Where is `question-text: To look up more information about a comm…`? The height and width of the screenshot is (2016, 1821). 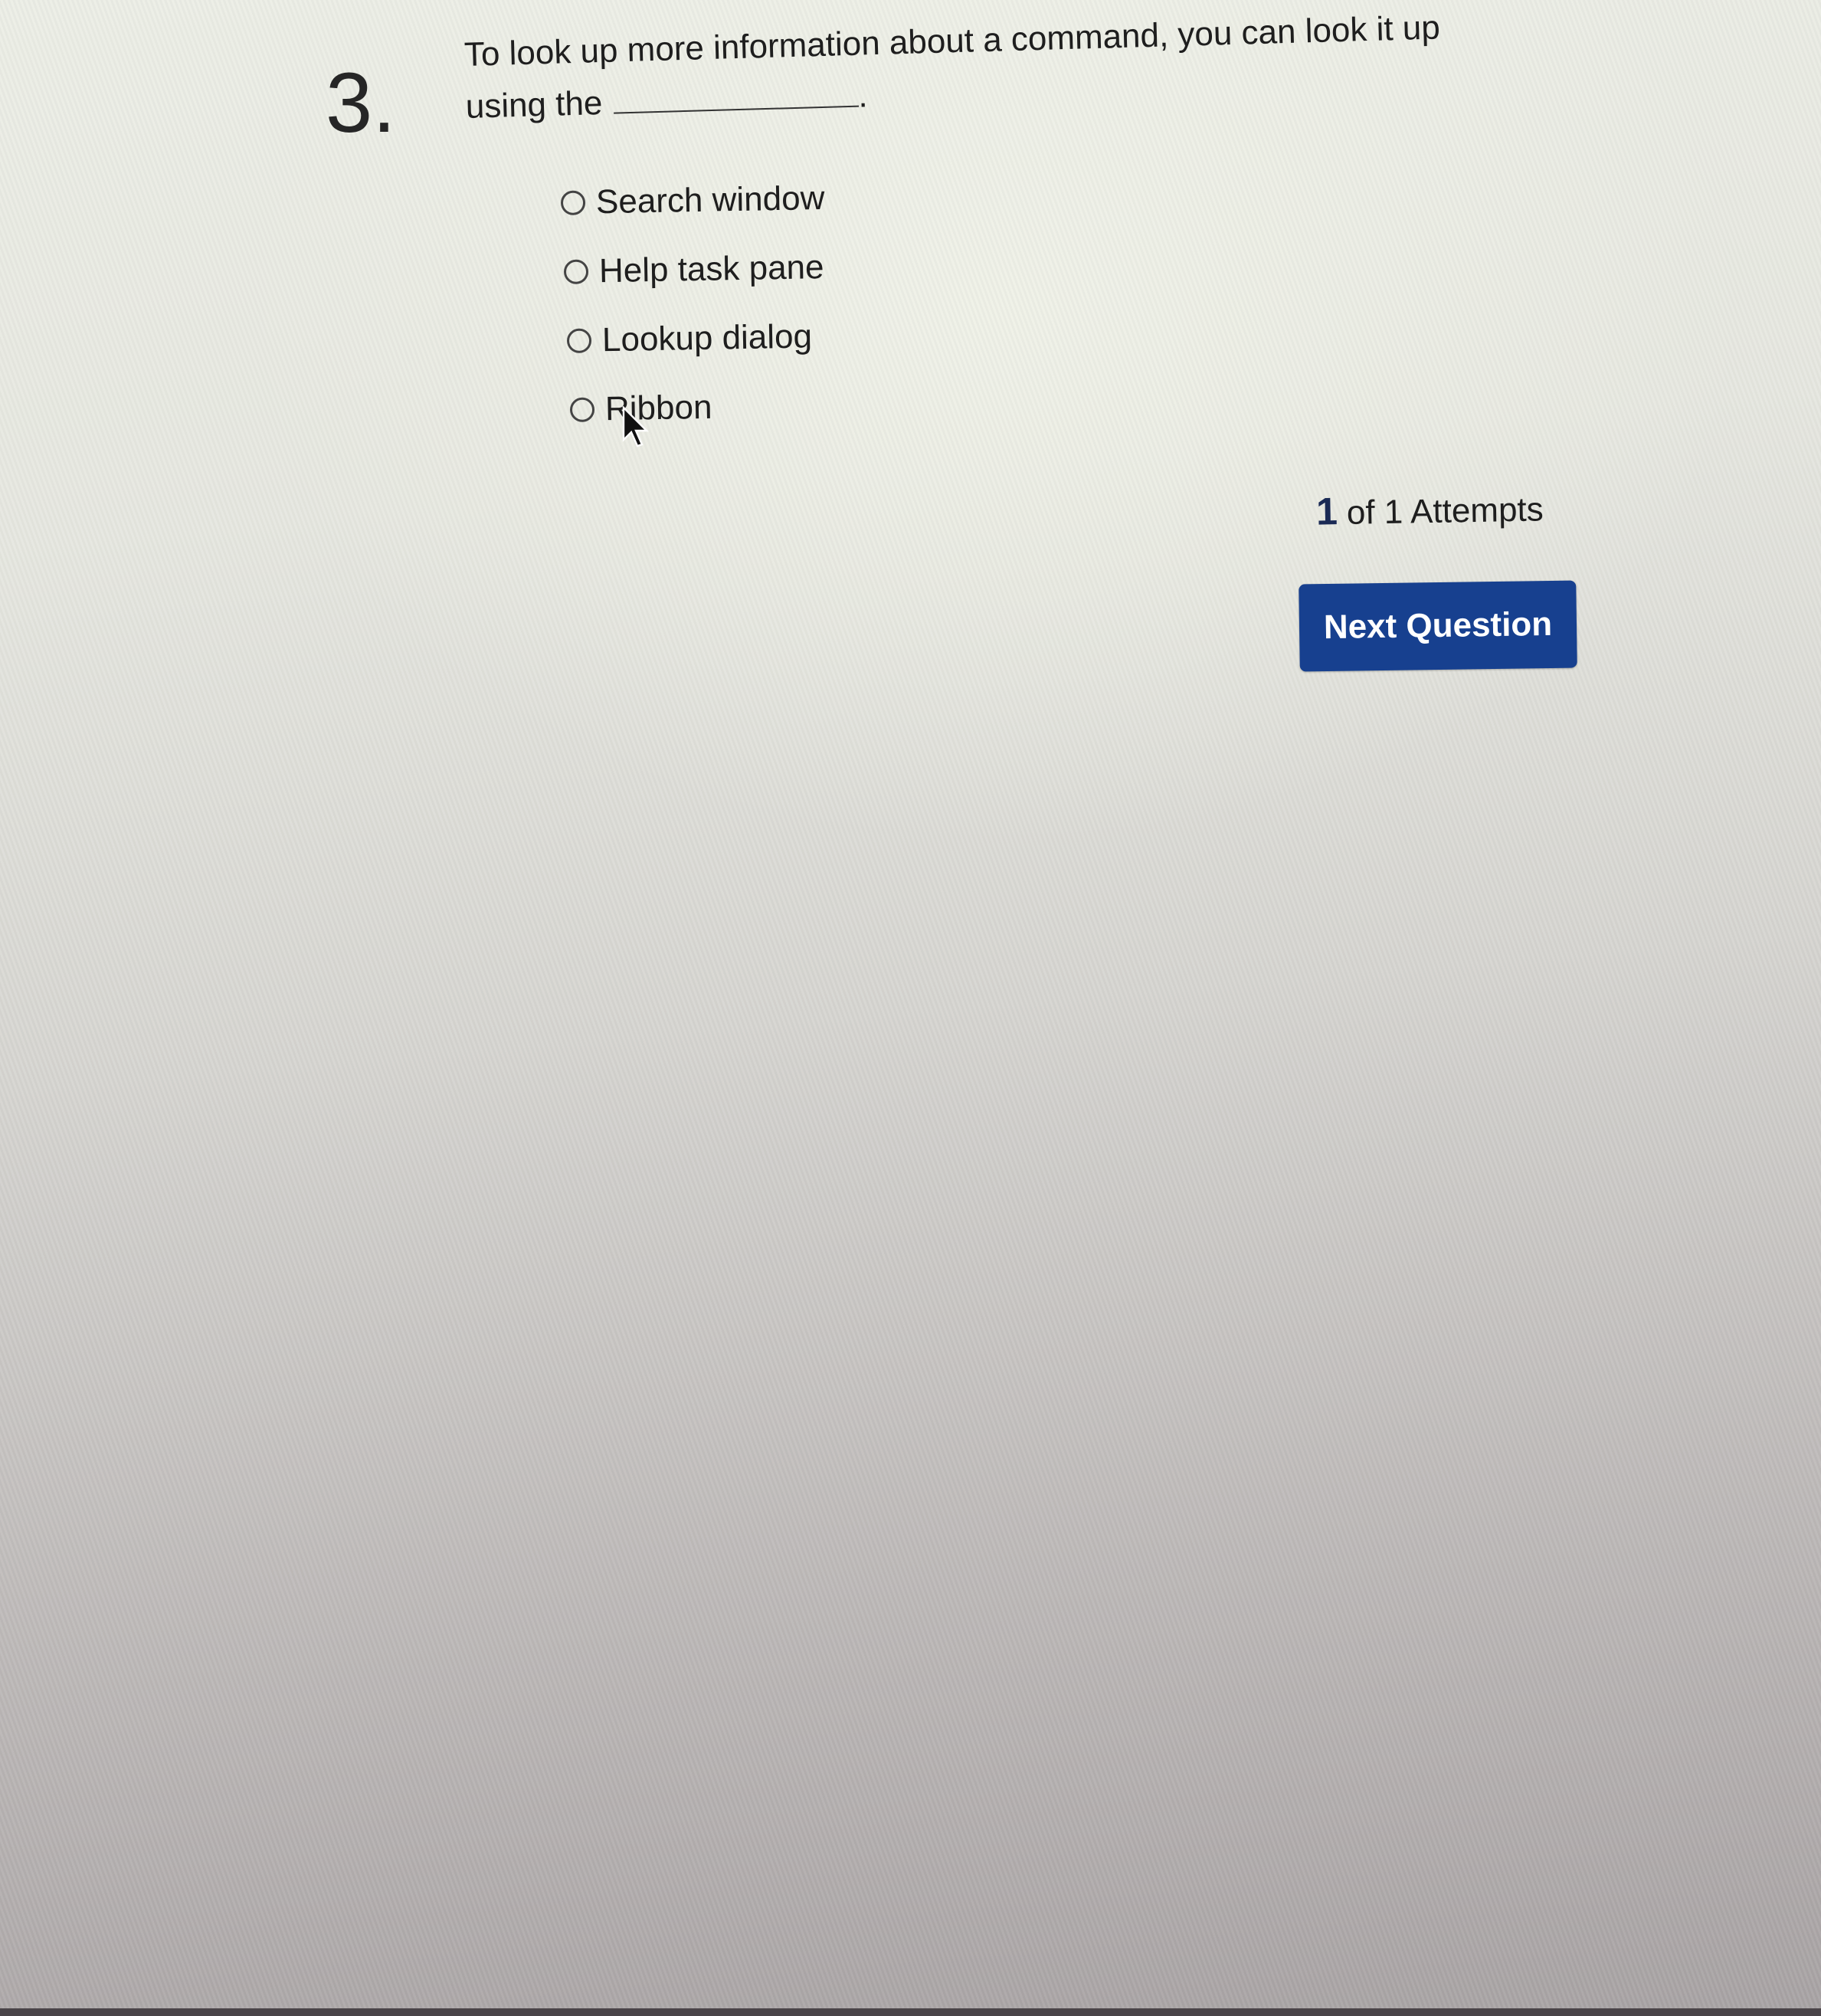
question-text: To look up more information about a comm… is located at coordinates (962, 67).